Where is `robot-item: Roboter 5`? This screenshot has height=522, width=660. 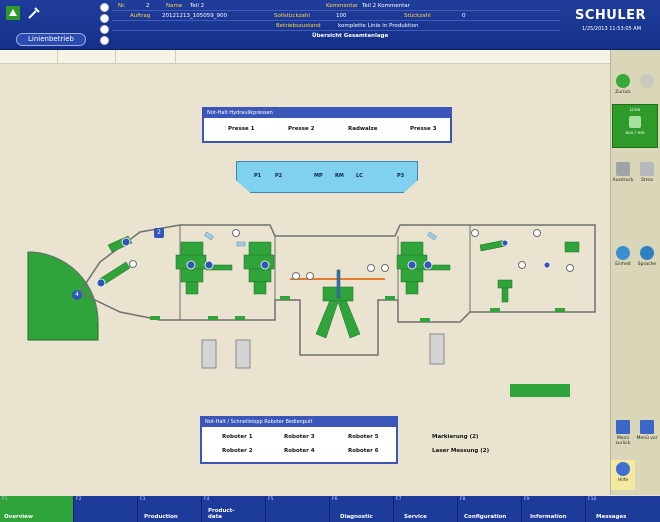
robot-item: Roboter 5 is located at coordinates (363, 437).